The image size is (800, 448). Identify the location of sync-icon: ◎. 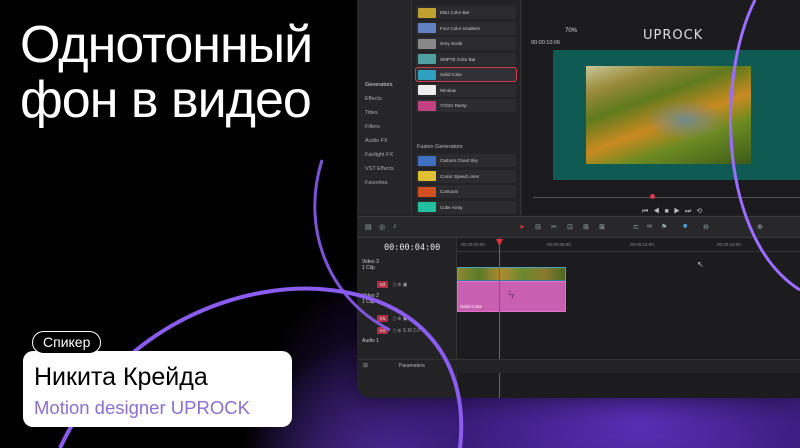
(382, 227).